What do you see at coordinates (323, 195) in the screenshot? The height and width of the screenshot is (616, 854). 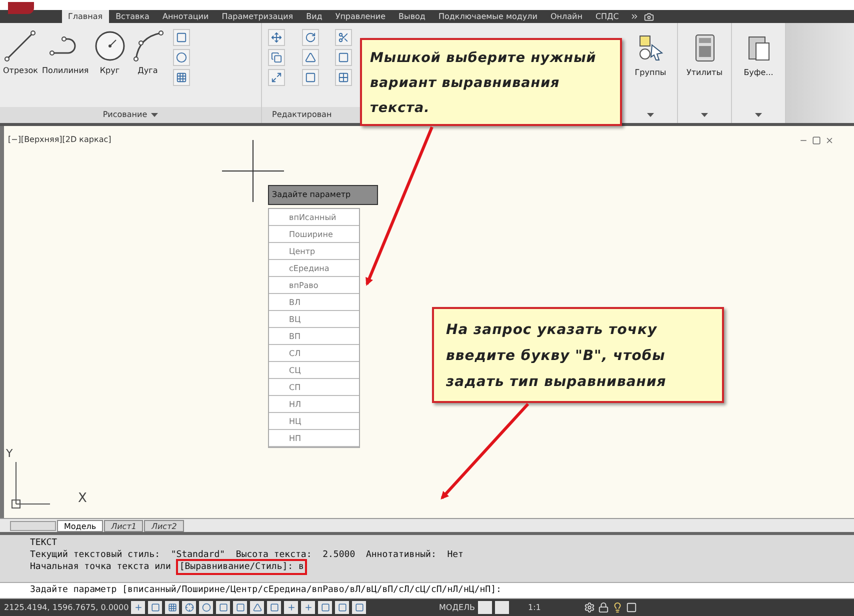 I see `menu-header: Задайте параметр` at bounding box center [323, 195].